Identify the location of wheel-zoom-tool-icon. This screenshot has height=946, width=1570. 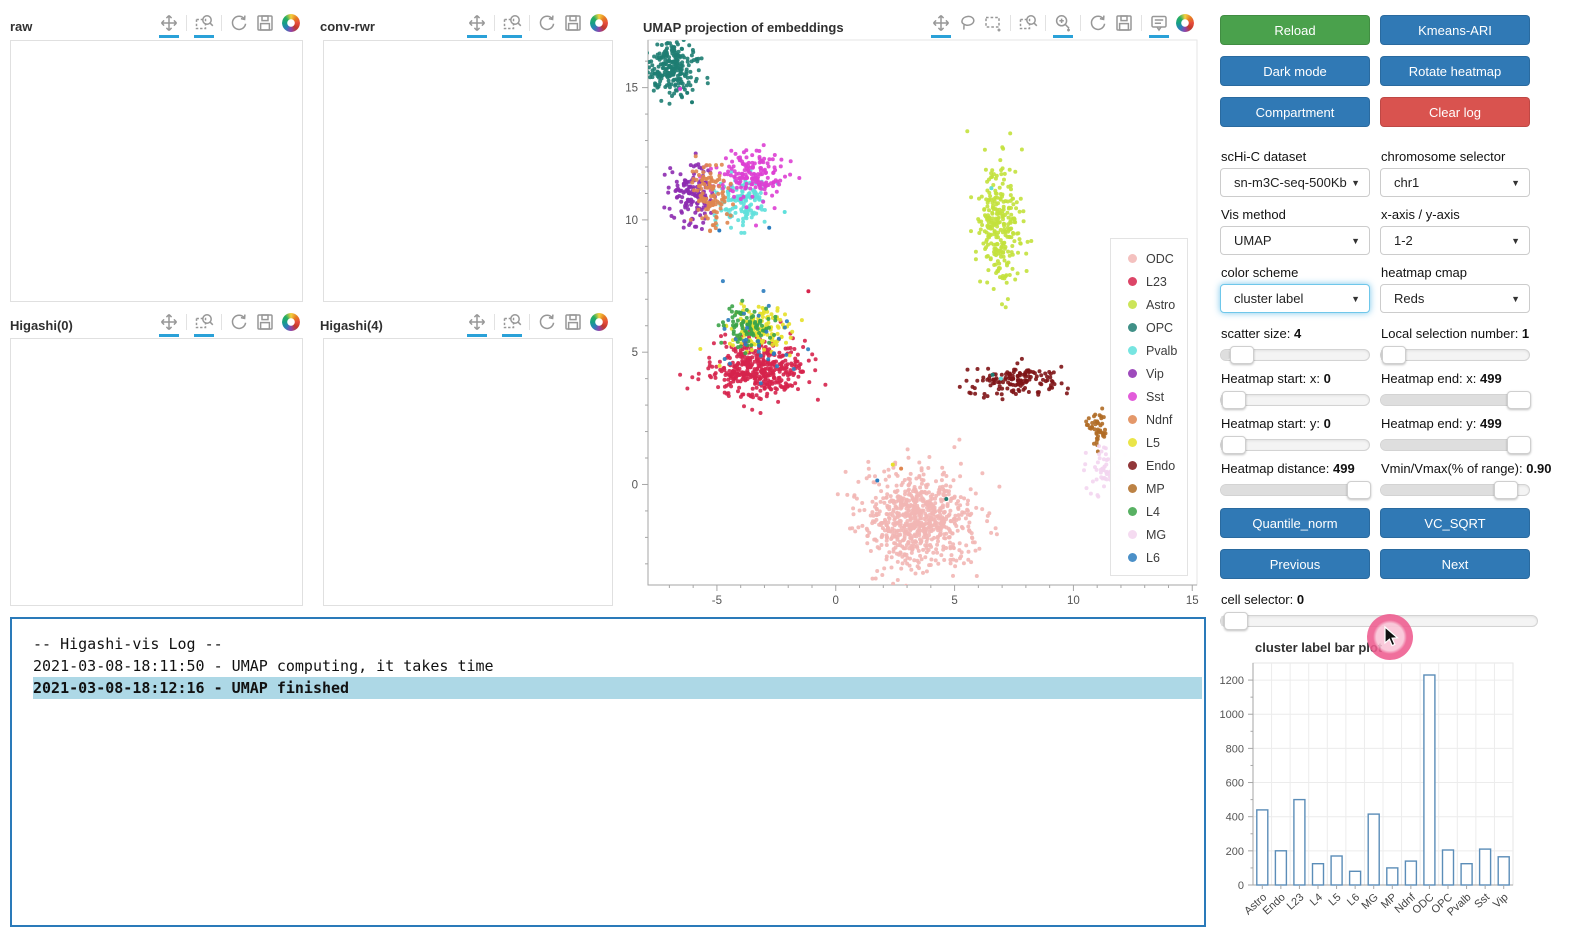
(1063, 25).